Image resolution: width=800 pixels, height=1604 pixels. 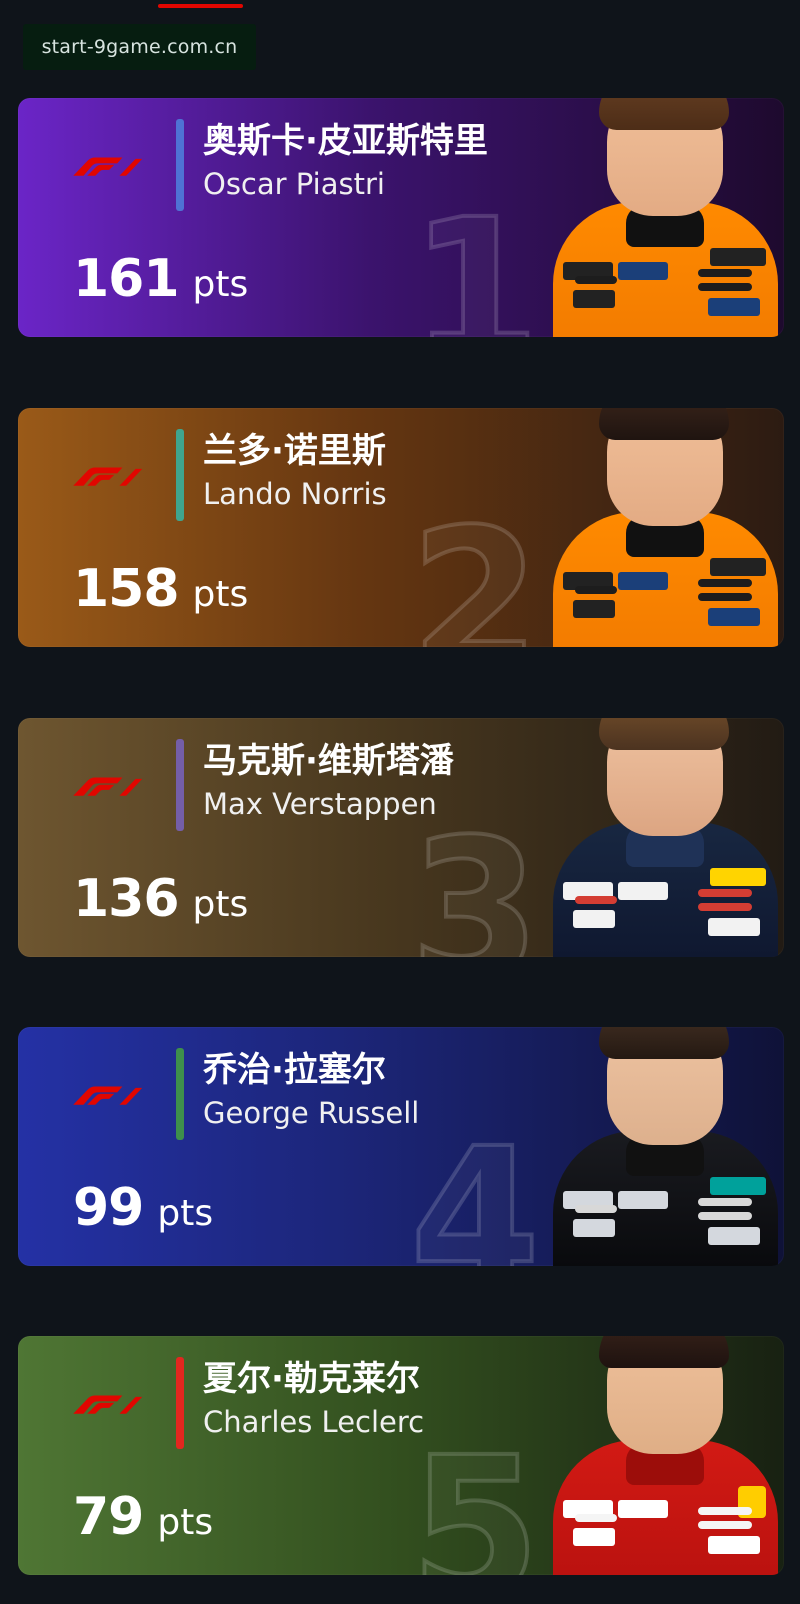 I want to click on driver-points: 161 pts, so click(x=160, y=279).